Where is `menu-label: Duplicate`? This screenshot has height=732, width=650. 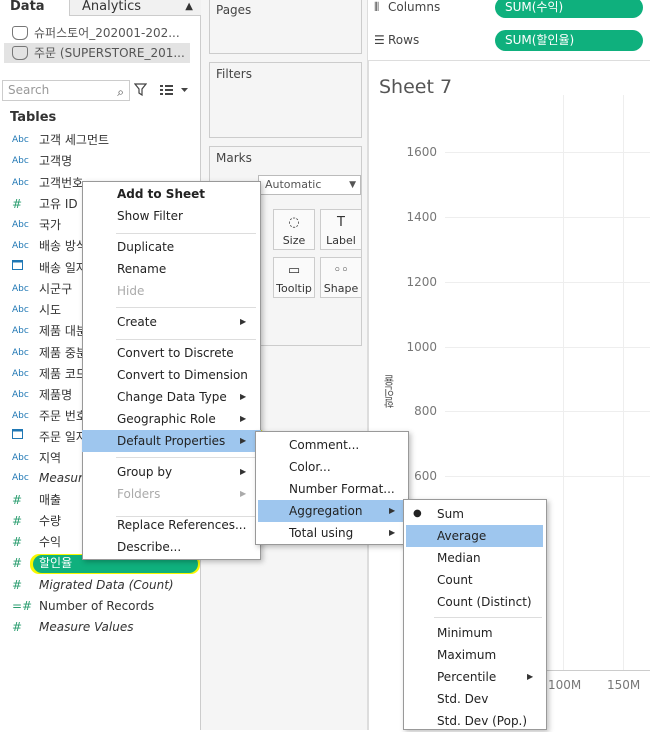
menu-label: Duplicate is located at coordinates (146, 247).